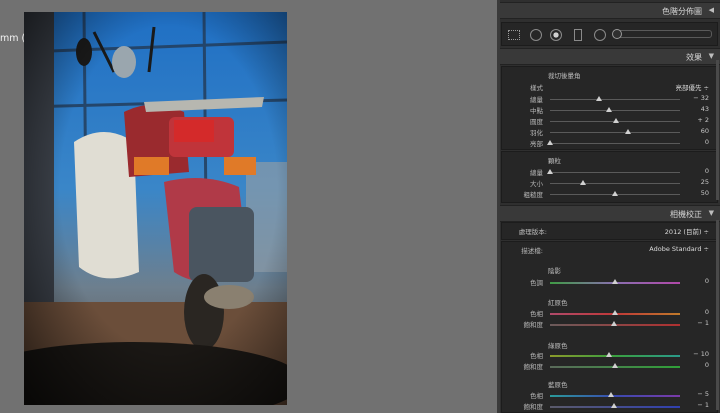 Image resolution: width=720 pixels, height=413 pixels. What do you see at coordinates (600, 35) in the screenshot?
I see `radial-filter-icon` at bounding box center [600, 35].